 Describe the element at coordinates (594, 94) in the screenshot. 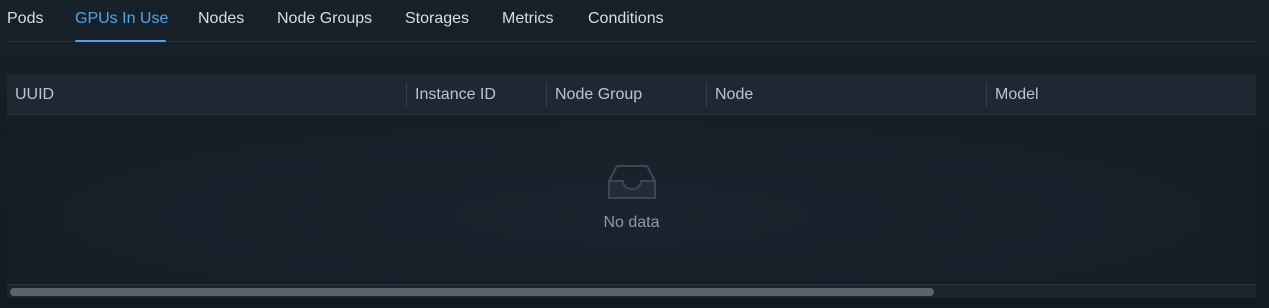

I see `column-header-node-group: Node Group` at that location.